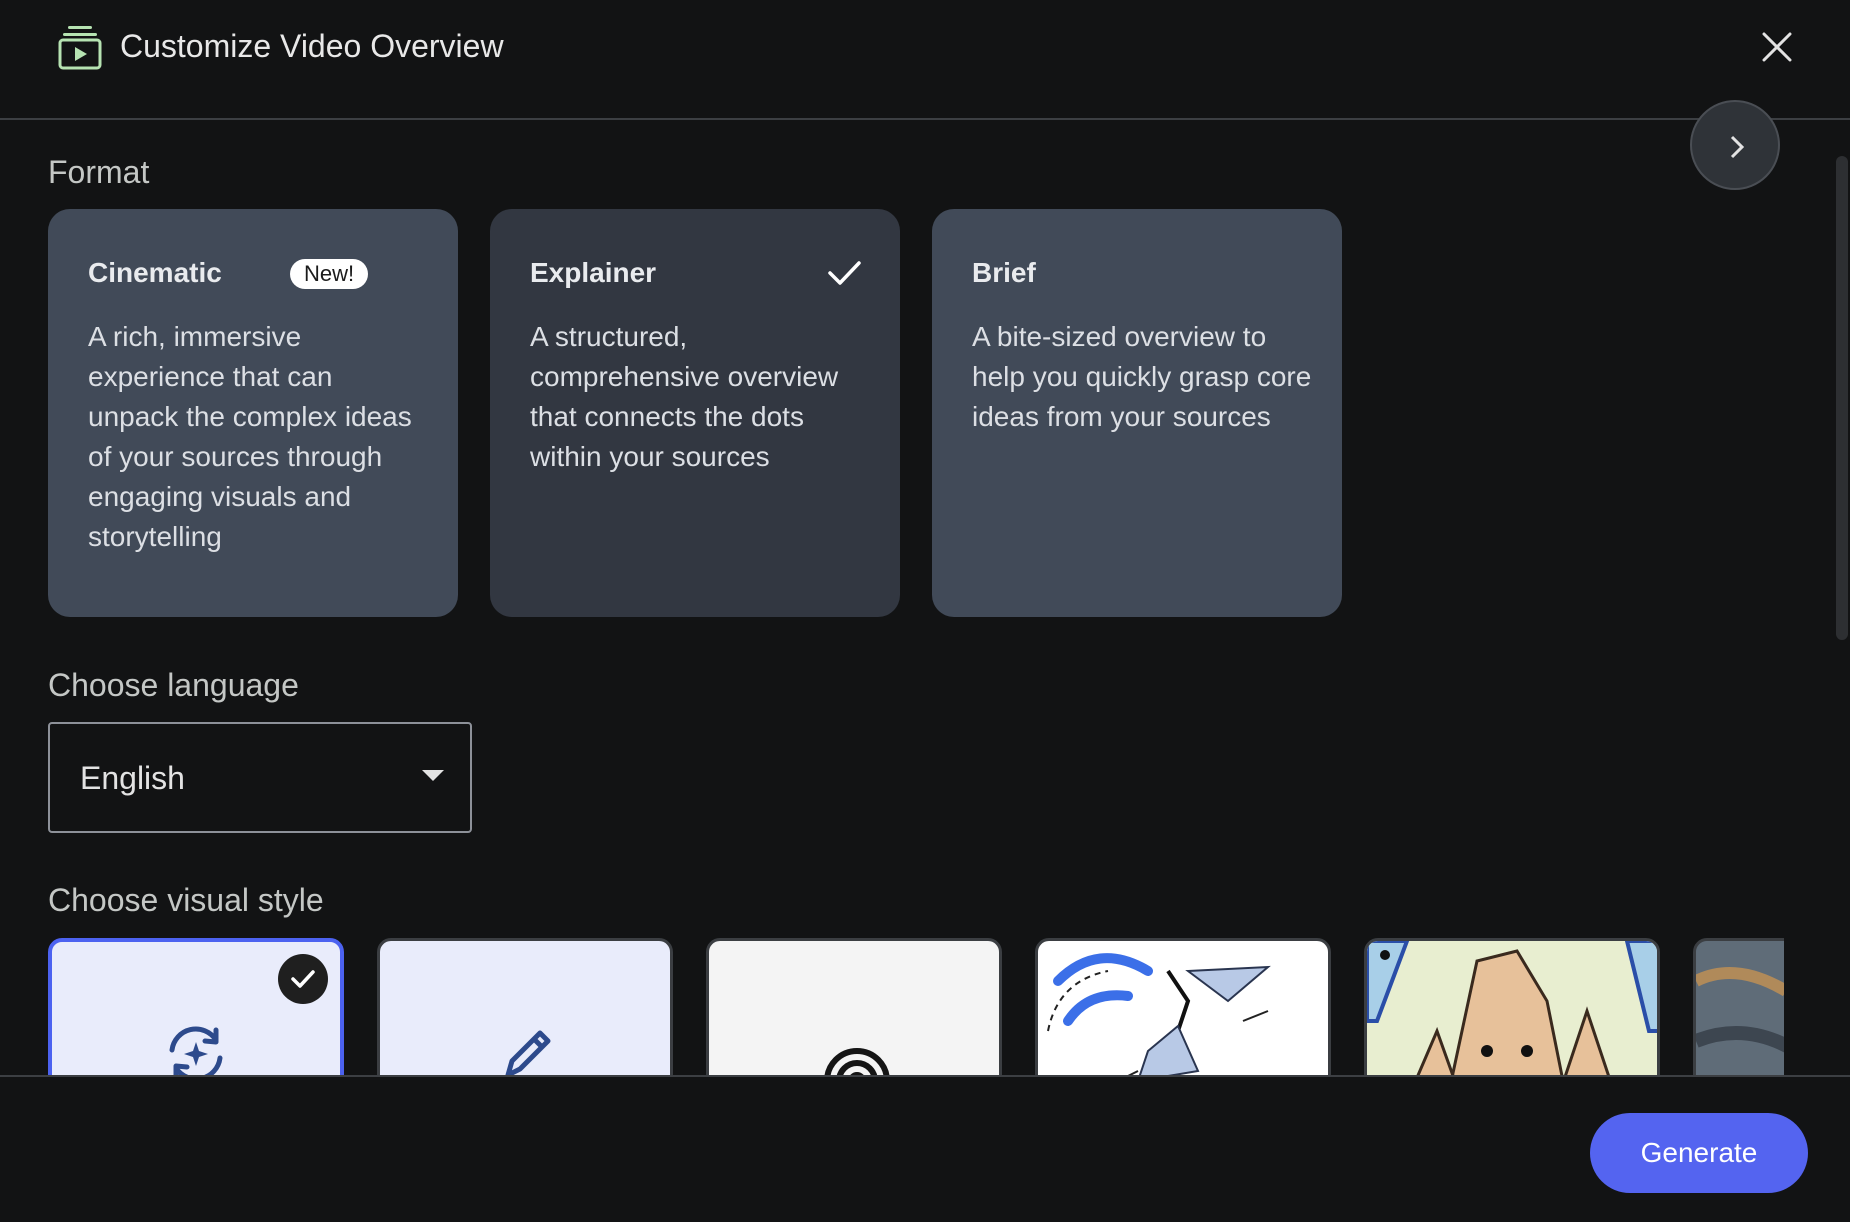 This screenshot has width=1850, height=1222. I want to click on checkmark-icon, so click(844, 273).